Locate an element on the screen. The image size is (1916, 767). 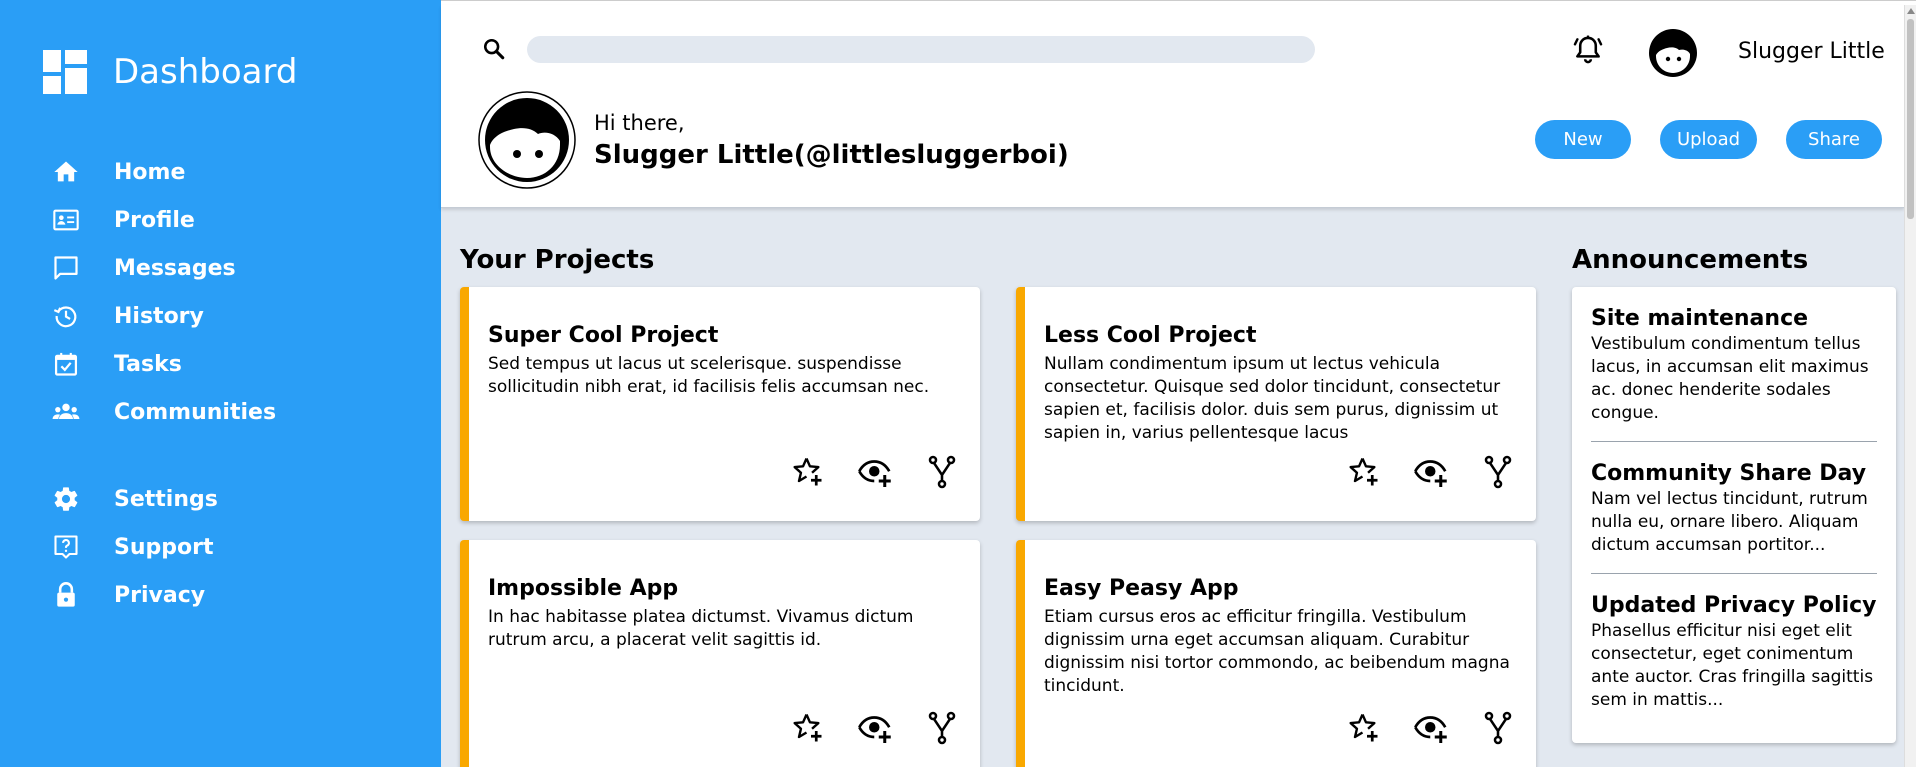
search-input is located at coordinates (921, 49).